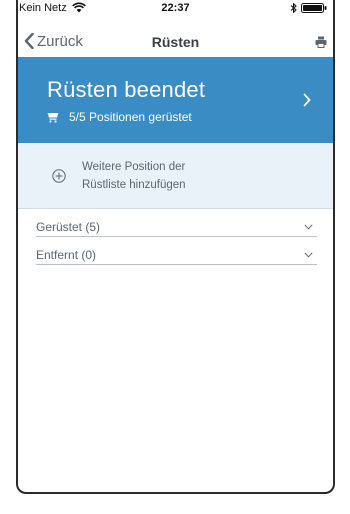 This screenshot has height=514, width=350. I want to click on page-title: Rüsten, so click(175, 42).